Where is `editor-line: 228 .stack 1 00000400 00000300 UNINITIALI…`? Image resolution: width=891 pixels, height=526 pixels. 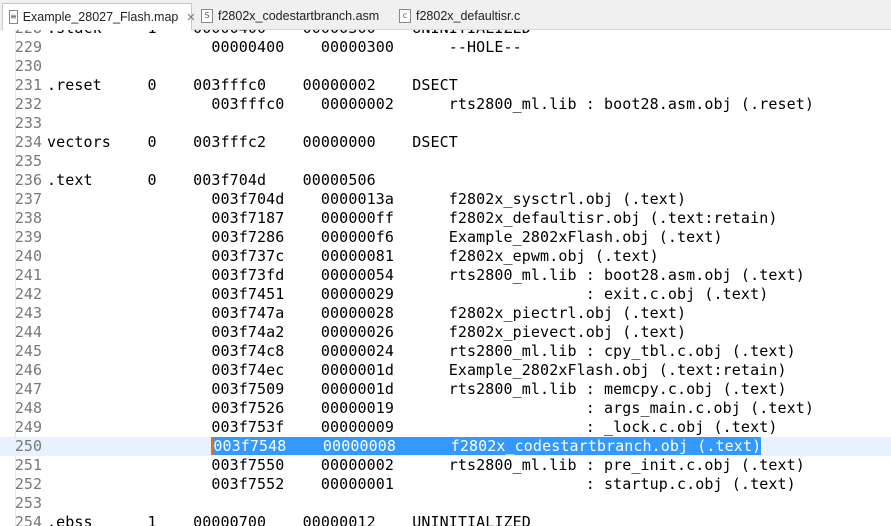
editor-line: 228 .stack 1 00000400 00000300 UNINITIALI… is located at coordinates (445, 34).